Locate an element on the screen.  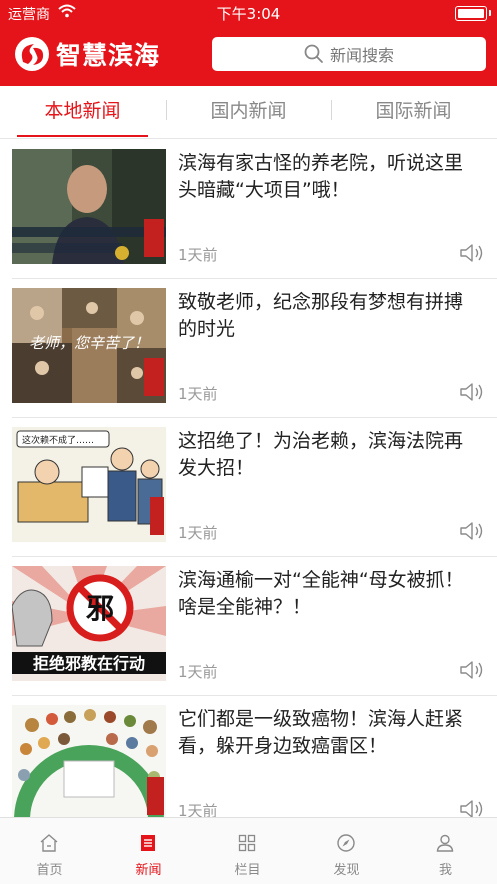
bottom-nav: 首页 新闻 栏目 发现 我 is located at coordinates (248, 850).